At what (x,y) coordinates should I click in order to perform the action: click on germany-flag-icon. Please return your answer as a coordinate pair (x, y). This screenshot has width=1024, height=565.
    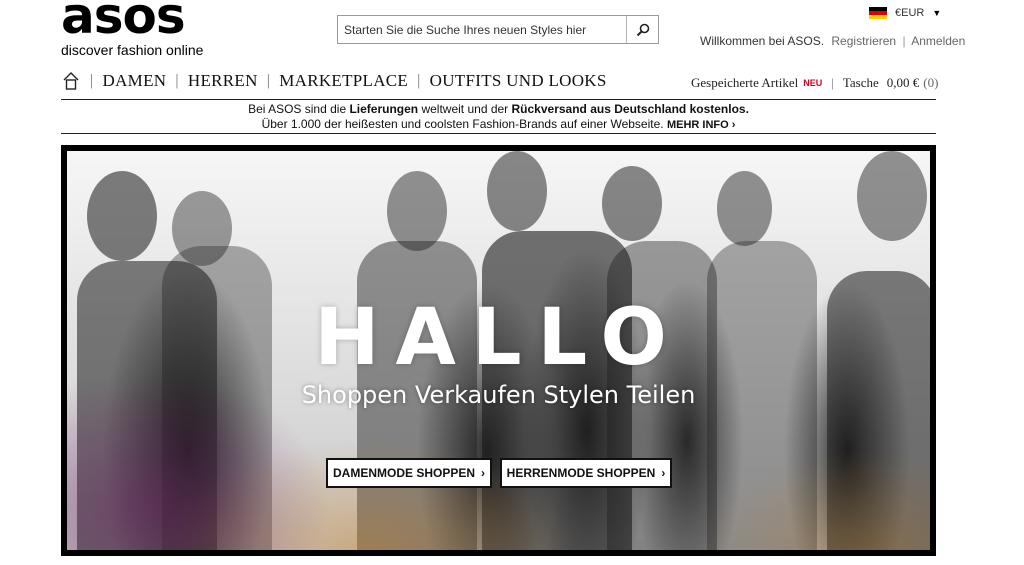
    Looking at the image, I should click on (878, 13).